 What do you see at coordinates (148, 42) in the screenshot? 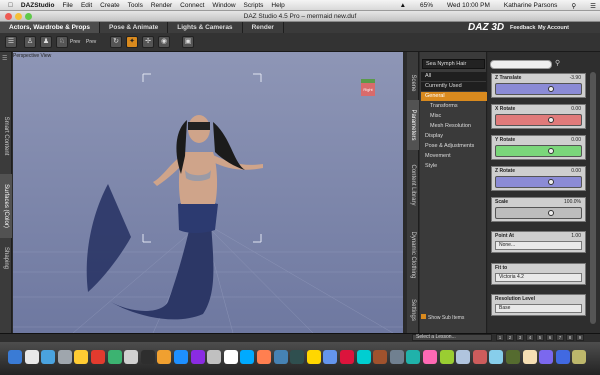
I see `universal-tool-icon: ✢` at bounding box center [148, 42].